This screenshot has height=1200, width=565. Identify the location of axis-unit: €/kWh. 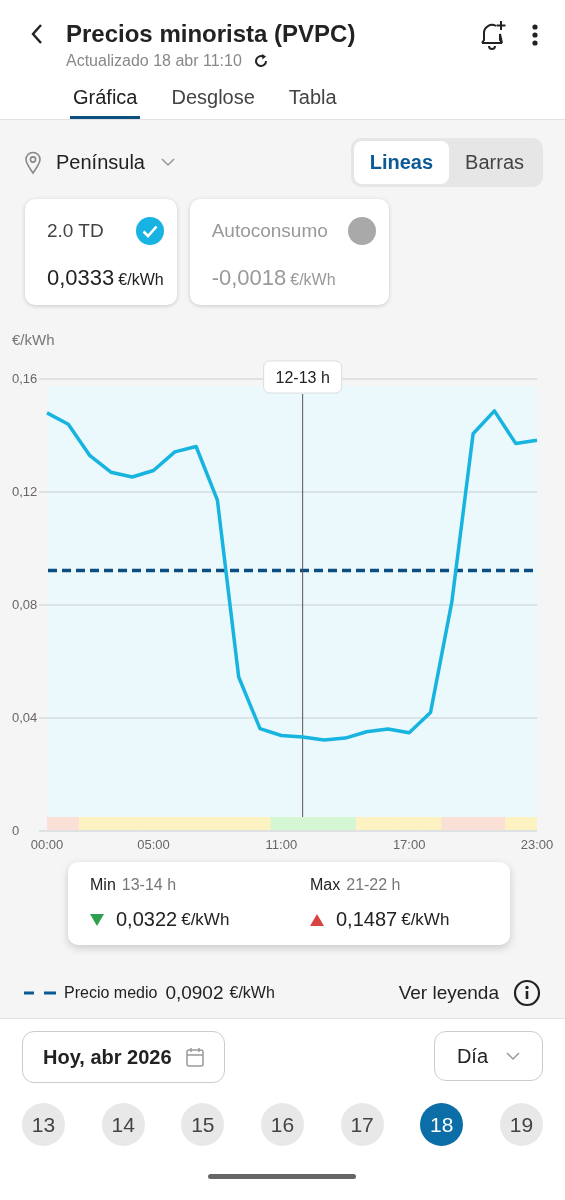
(33, 340).